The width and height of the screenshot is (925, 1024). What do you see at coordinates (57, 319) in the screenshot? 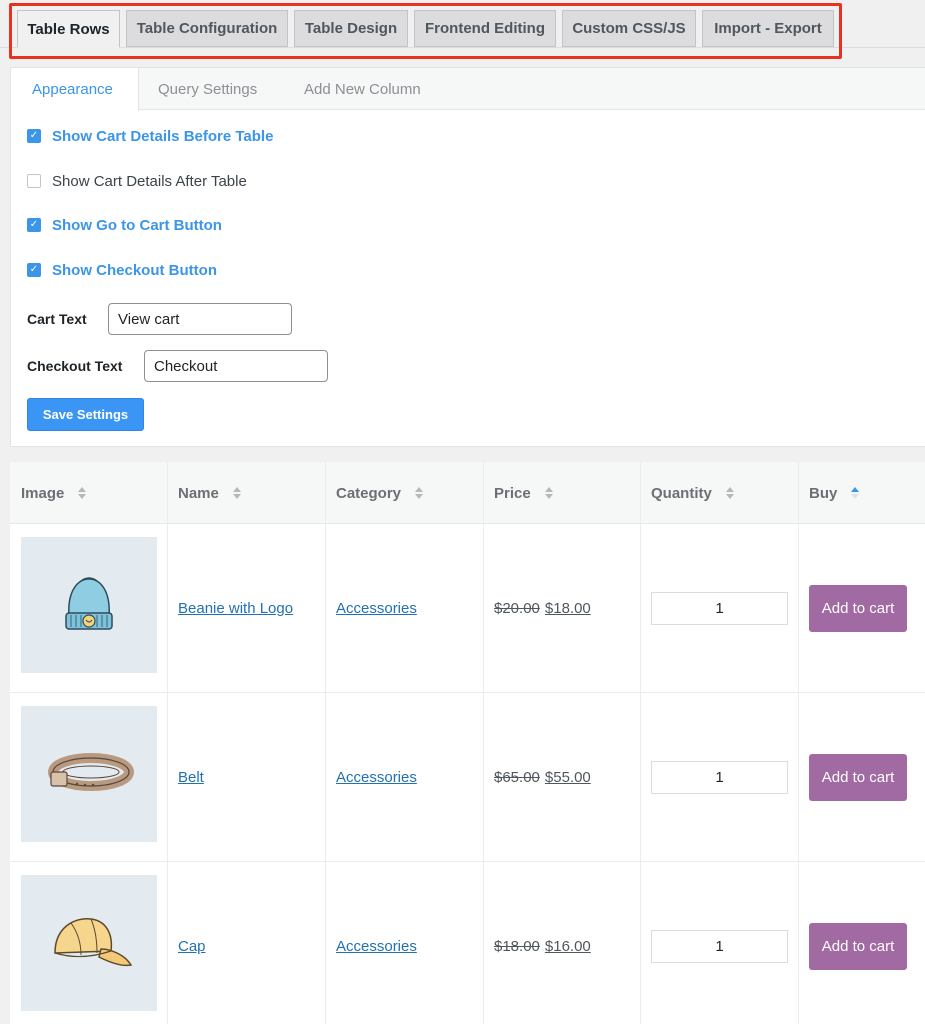
I see `cart-text-label: Cart Text` at bounding box center [57, 319].